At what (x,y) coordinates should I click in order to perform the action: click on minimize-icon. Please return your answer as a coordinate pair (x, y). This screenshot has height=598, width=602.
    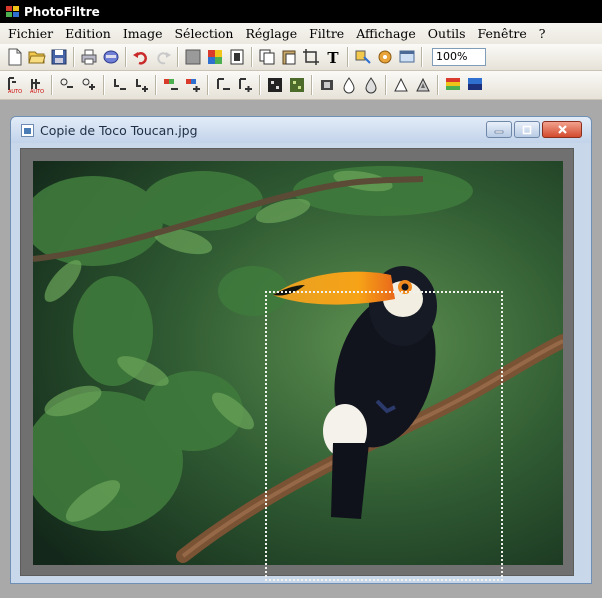
    Looking at the image, I should click on (499, 131).